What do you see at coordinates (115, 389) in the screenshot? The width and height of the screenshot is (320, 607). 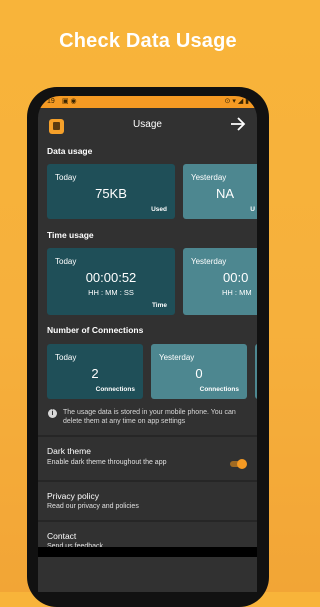 I see `connections-today-unit: Connections` at bounding box center [115, 389].